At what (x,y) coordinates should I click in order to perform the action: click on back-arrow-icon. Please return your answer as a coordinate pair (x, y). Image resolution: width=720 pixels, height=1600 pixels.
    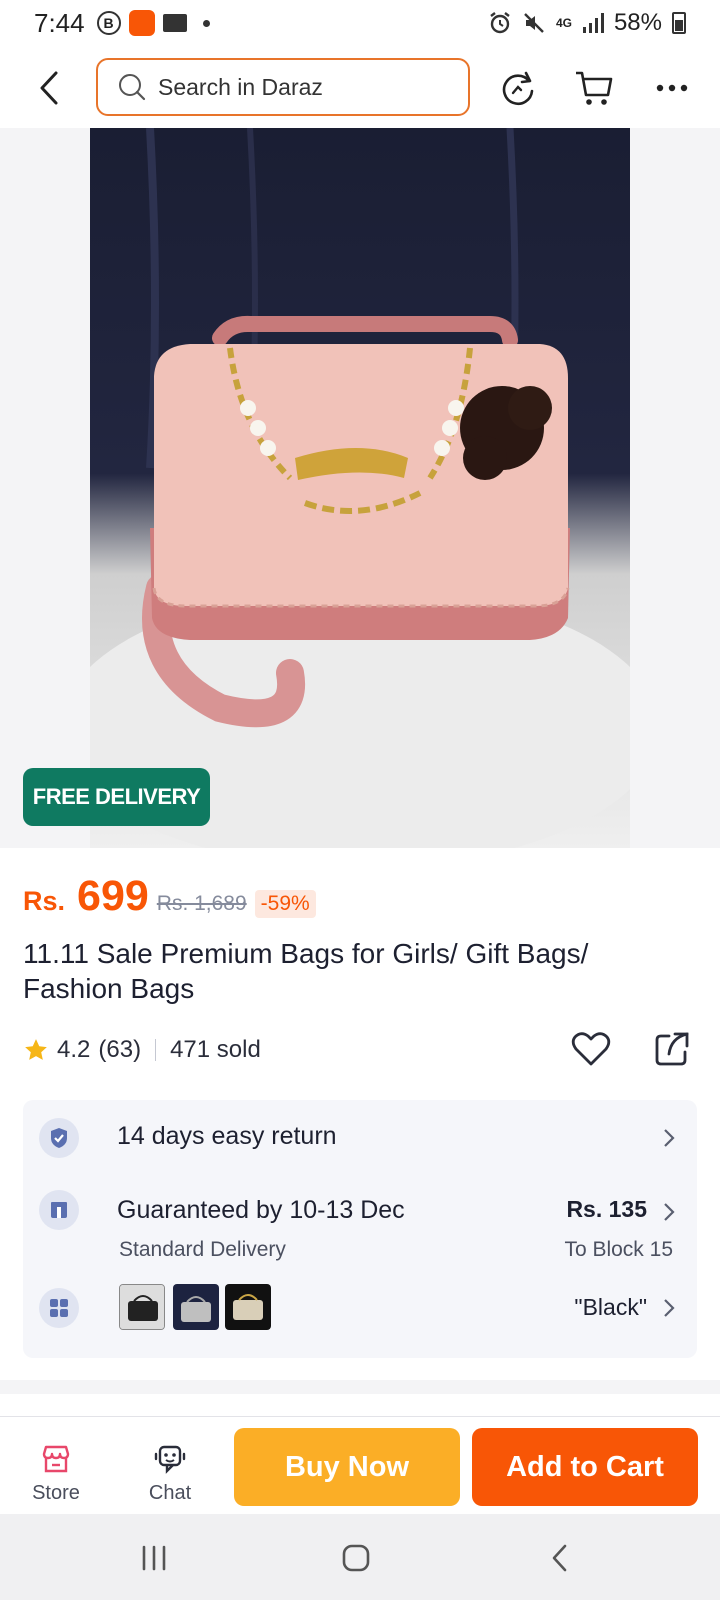
    Looking at the image, I should click on (49, 88).